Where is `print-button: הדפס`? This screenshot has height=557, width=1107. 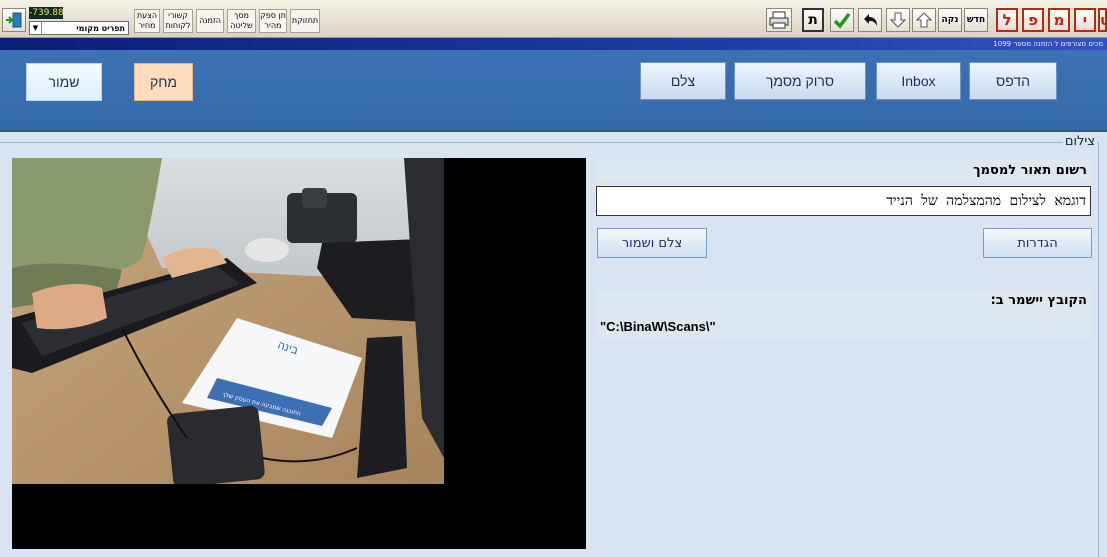
print-button: הדפס is located at coordinates (1013, 81).